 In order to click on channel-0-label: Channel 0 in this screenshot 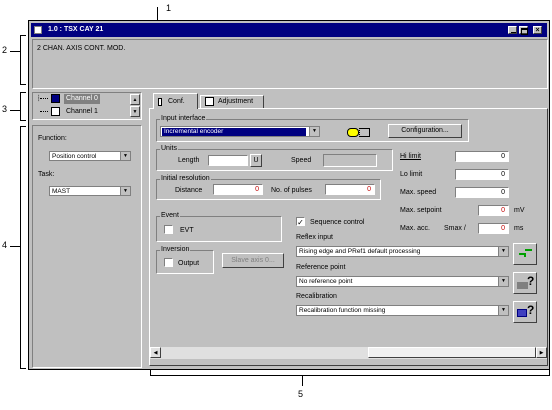, I will do `click(82, 98)`.